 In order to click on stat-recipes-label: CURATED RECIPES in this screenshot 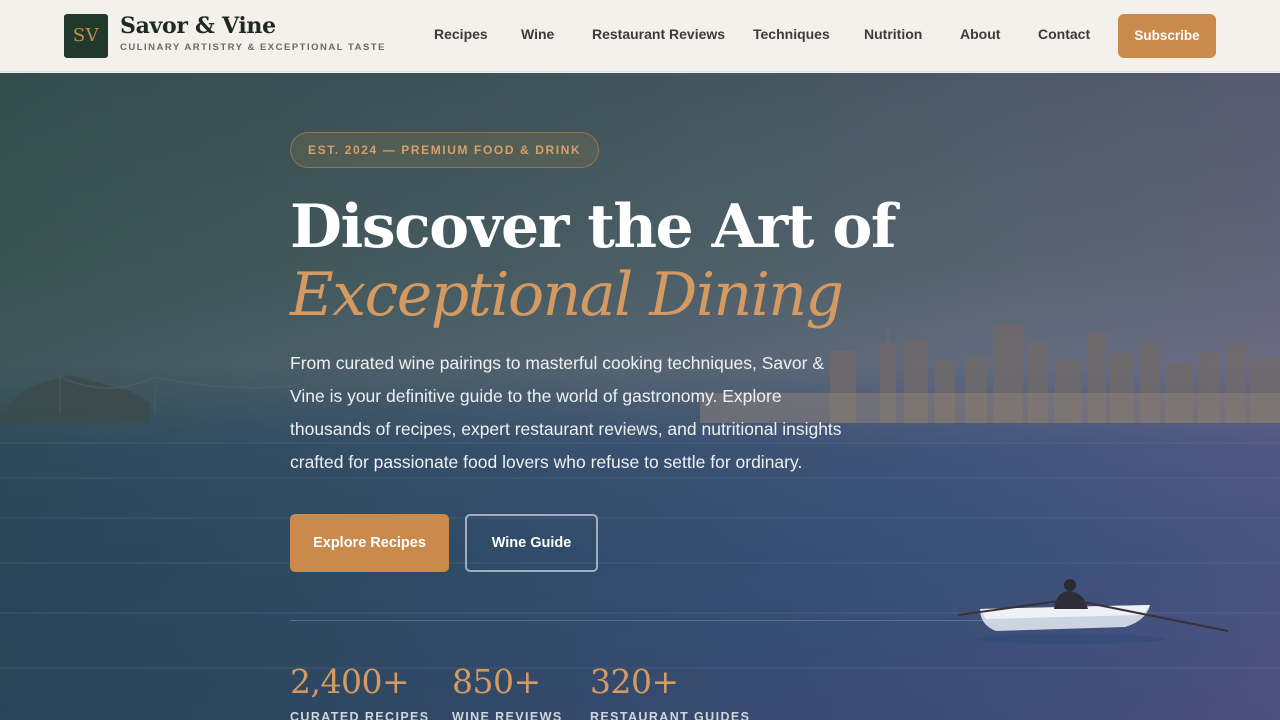, I will do `click(360, 715)`.